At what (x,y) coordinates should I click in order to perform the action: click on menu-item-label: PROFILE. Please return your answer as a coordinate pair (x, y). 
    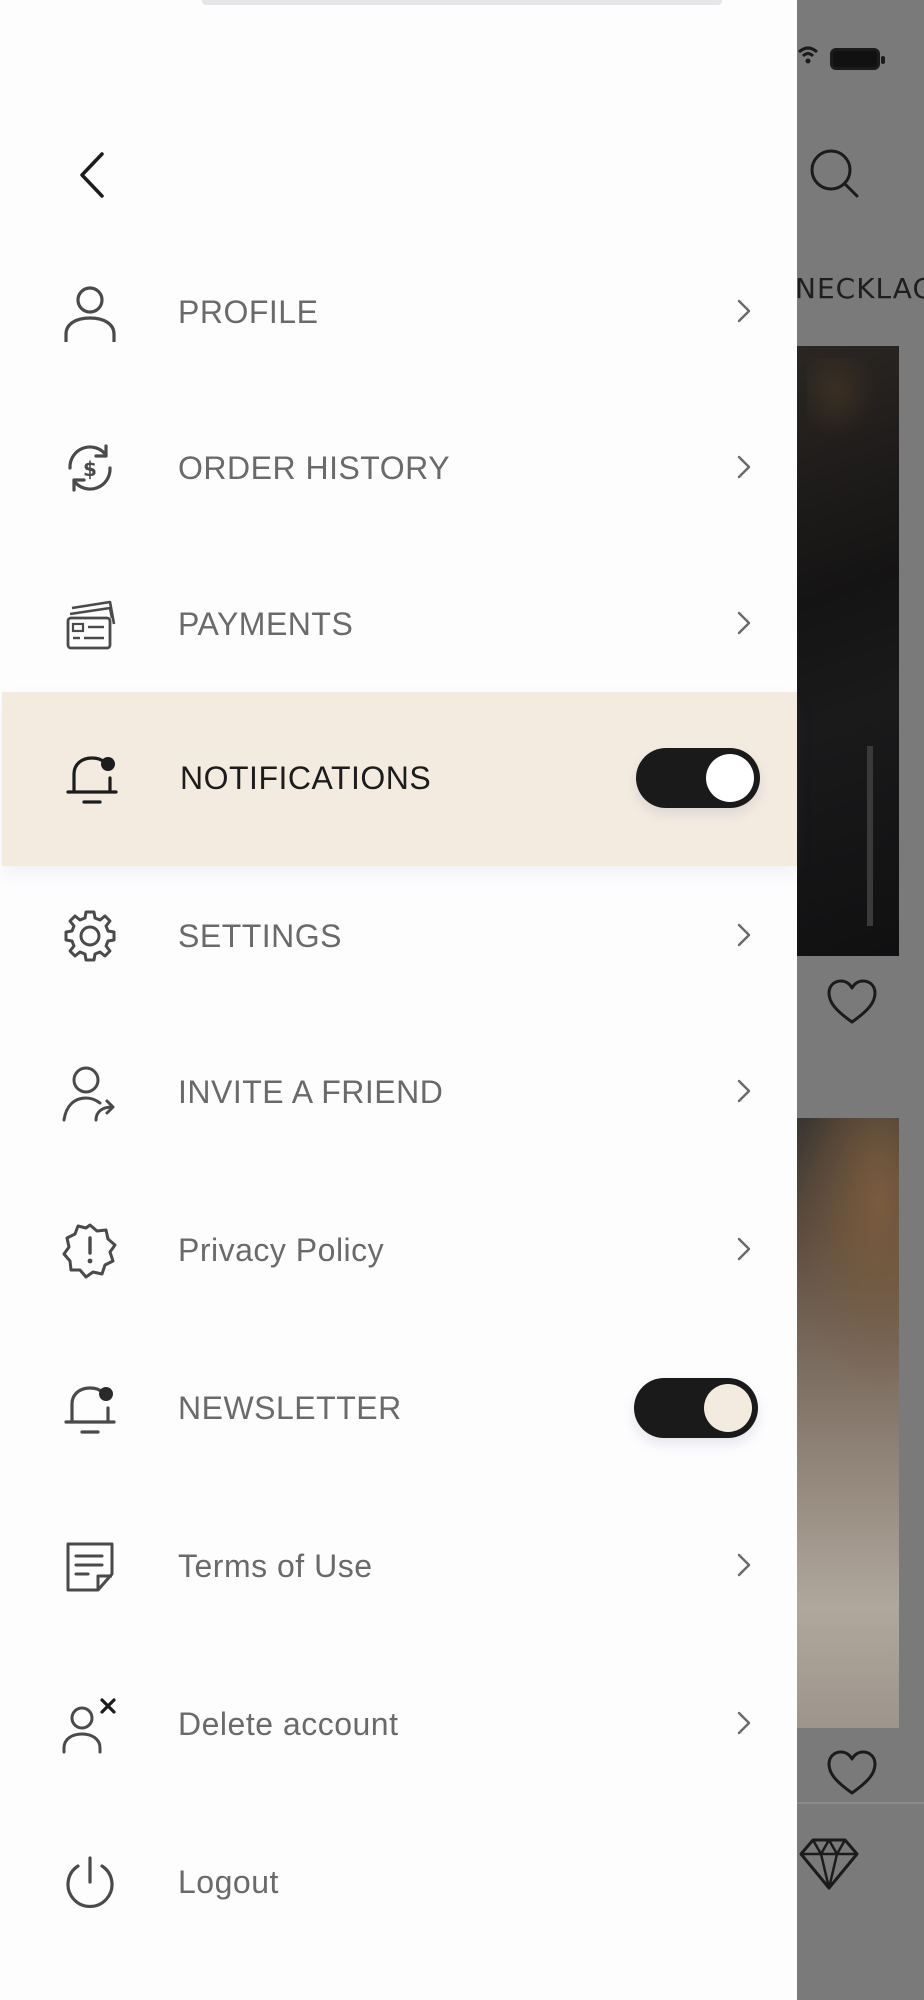
    Looking at the image, I should click on (248, 312).